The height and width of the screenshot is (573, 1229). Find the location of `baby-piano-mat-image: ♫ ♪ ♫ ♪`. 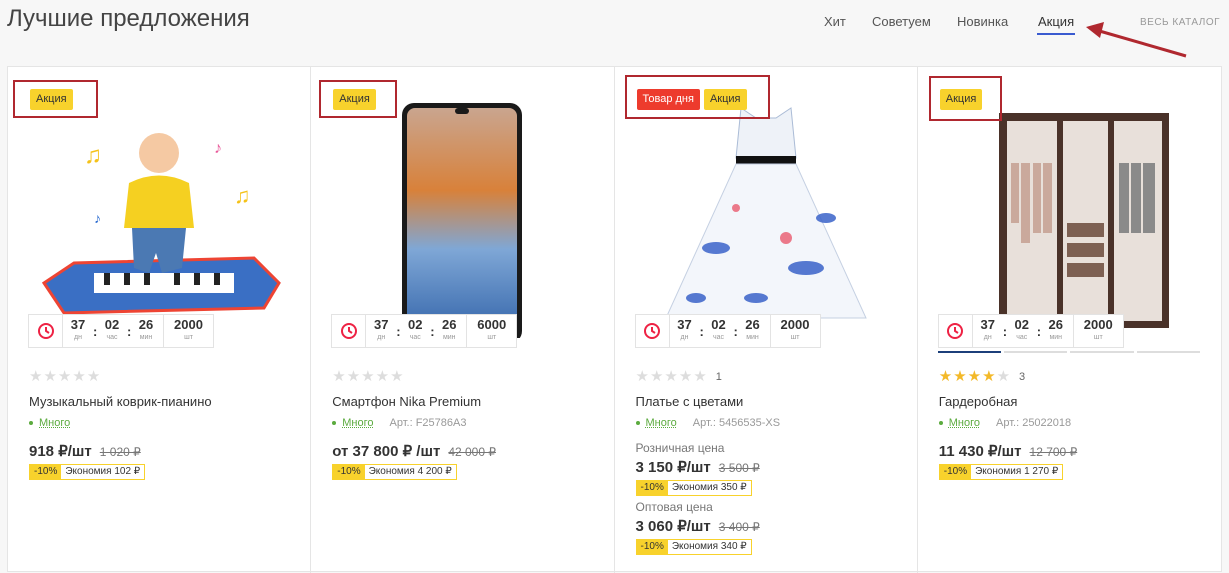

baby-piano-mat-image: ♫ ♪ ♫ ♪ is located at coordinates (159, 218).